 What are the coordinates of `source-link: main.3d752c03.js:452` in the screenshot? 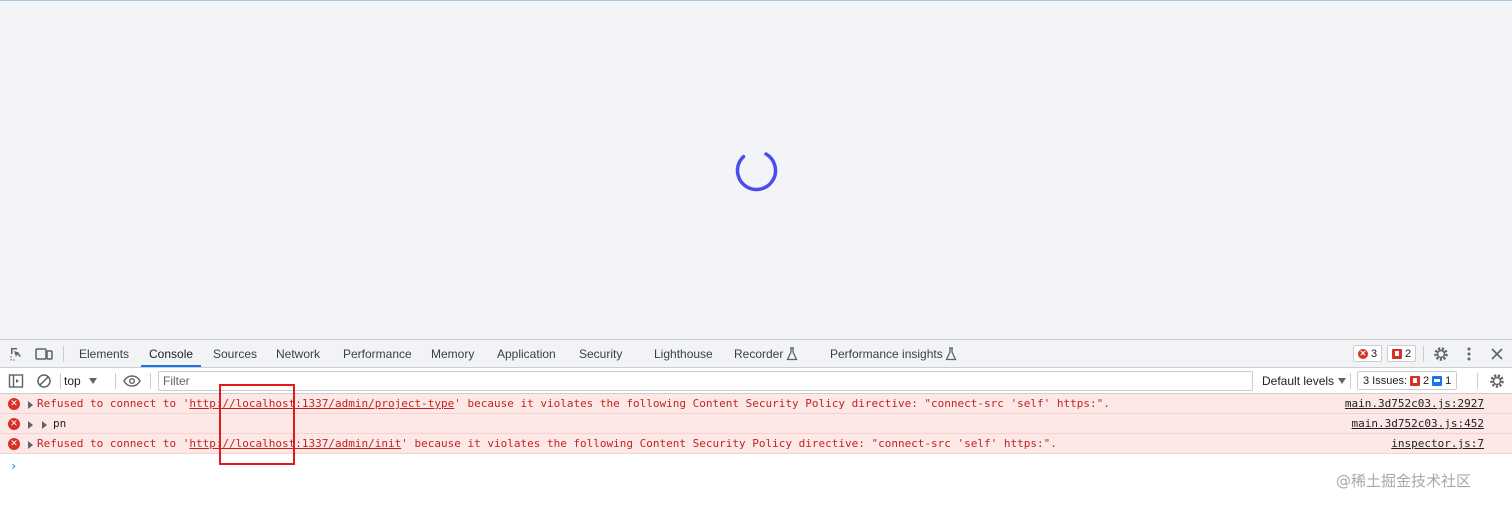 It's located at (1418, 424).